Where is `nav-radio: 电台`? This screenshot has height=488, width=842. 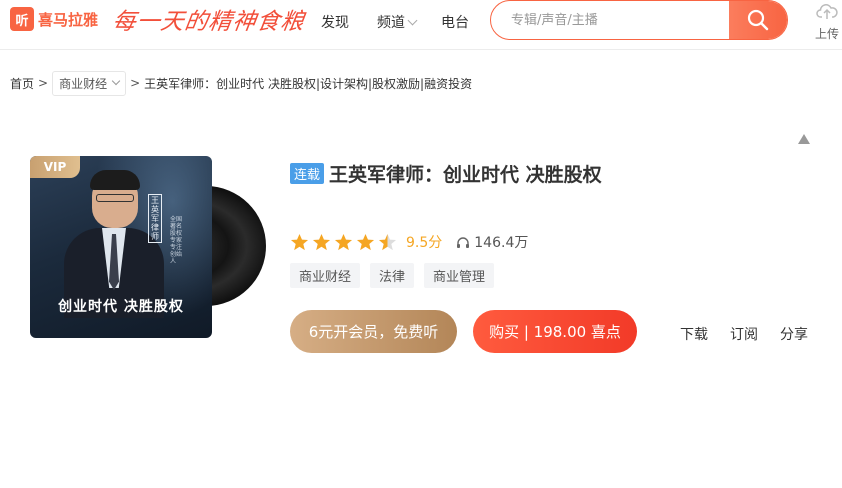
nav-radio: 电台 is located at coordinates (455, 22).